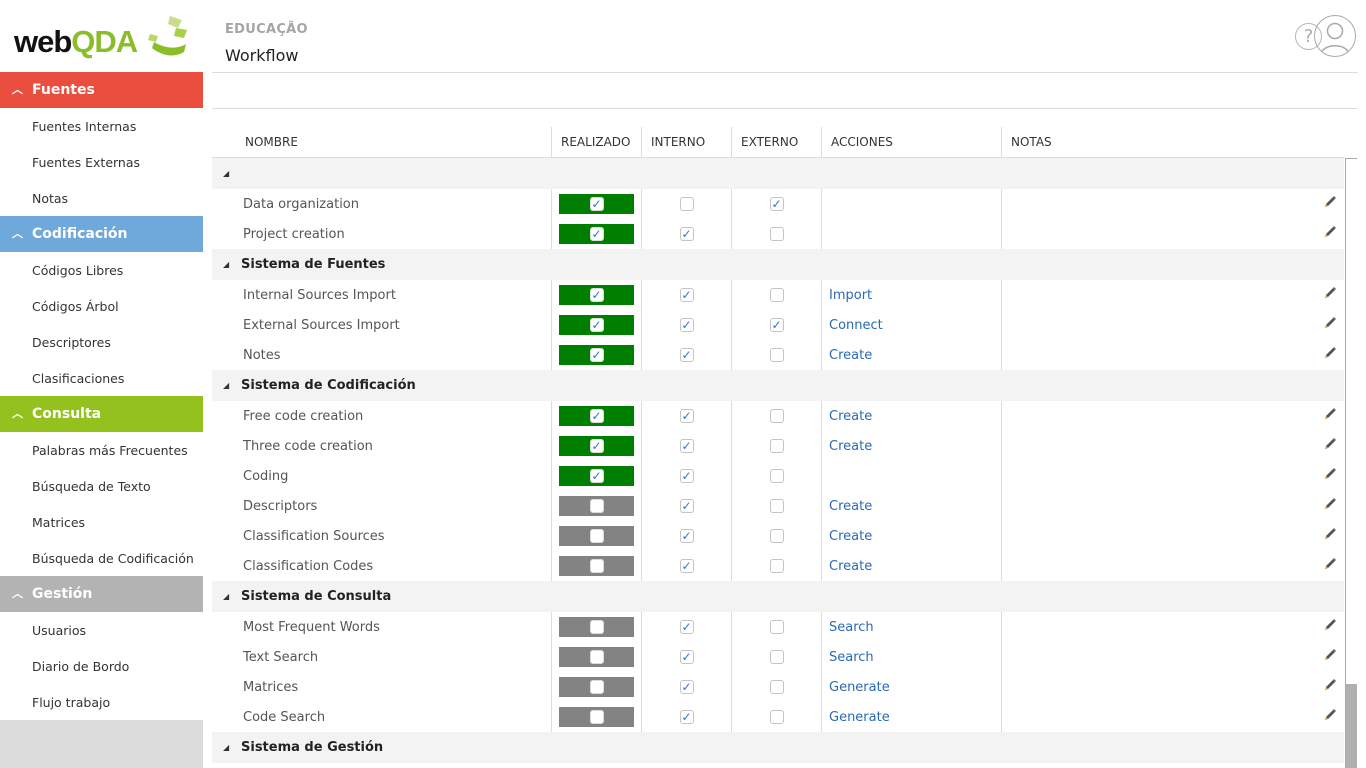 The image size is (1366, 768). Describe the element at coordinates (101, 342) in the screenshot. I see `sidebar-item: Descriptores` at that location.